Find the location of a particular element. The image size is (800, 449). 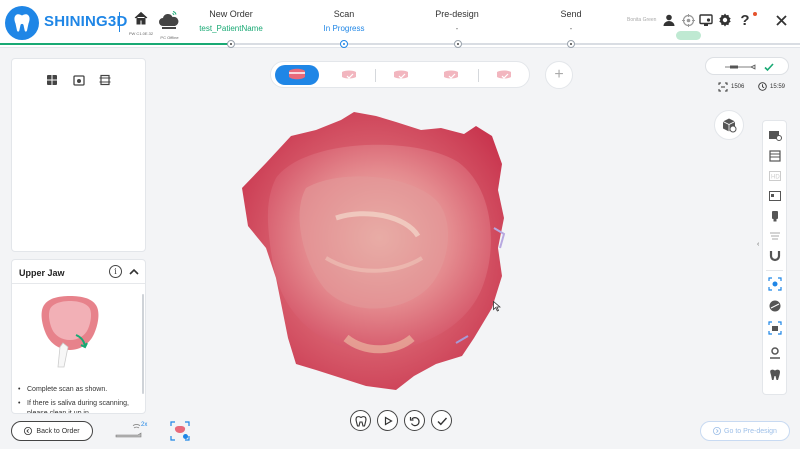

lock-area-icon is located at coordinates (775, 328).